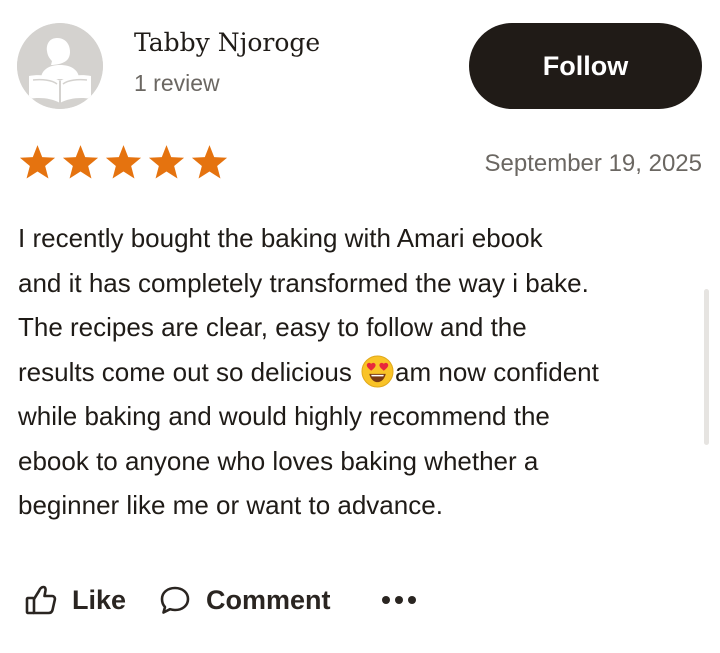 The height and width of the screenshot is (653, 720). I want to click on follow-button: Follow, so click(585, 66).